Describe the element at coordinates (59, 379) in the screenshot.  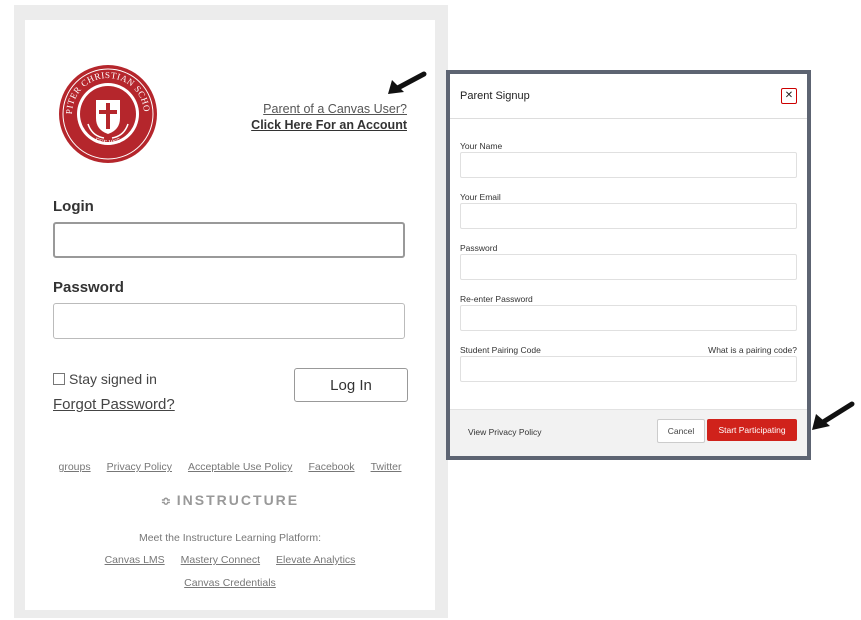
I see `stay-signed-in-checkbox` at that location.